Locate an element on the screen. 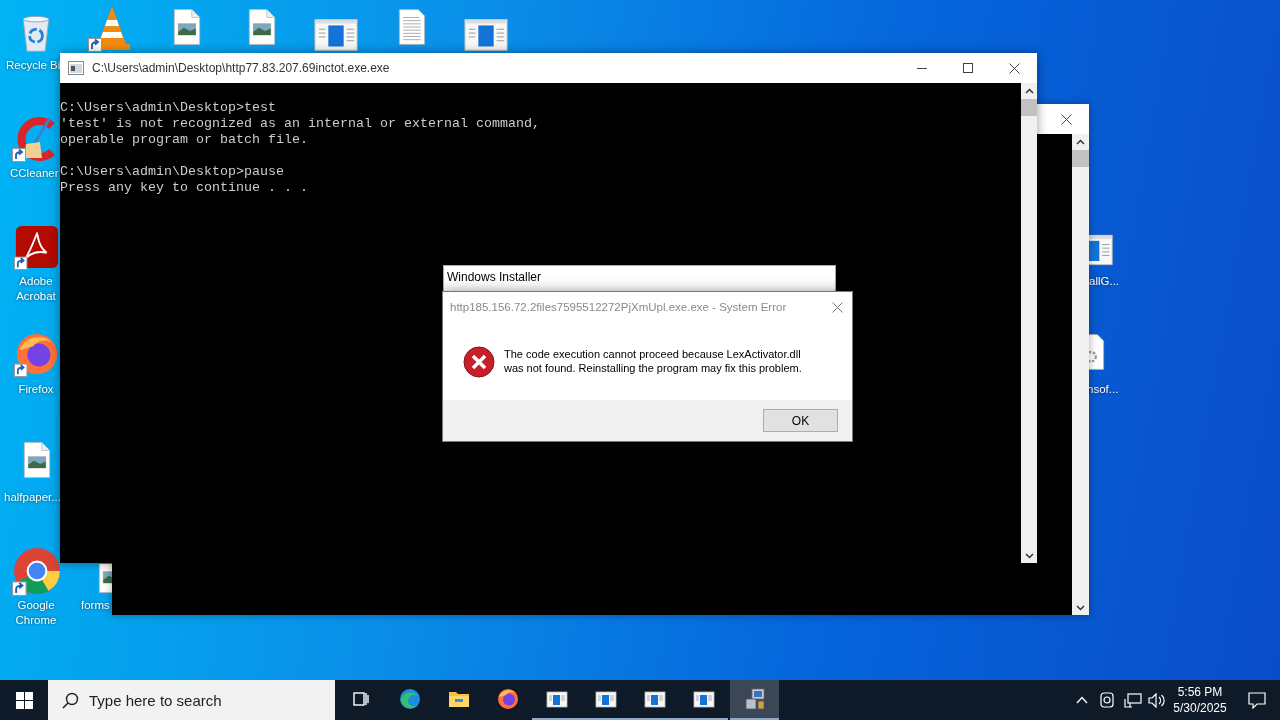  console-line: C:\Users\admin\Desktop>pause is located at coordinates (172, 172).